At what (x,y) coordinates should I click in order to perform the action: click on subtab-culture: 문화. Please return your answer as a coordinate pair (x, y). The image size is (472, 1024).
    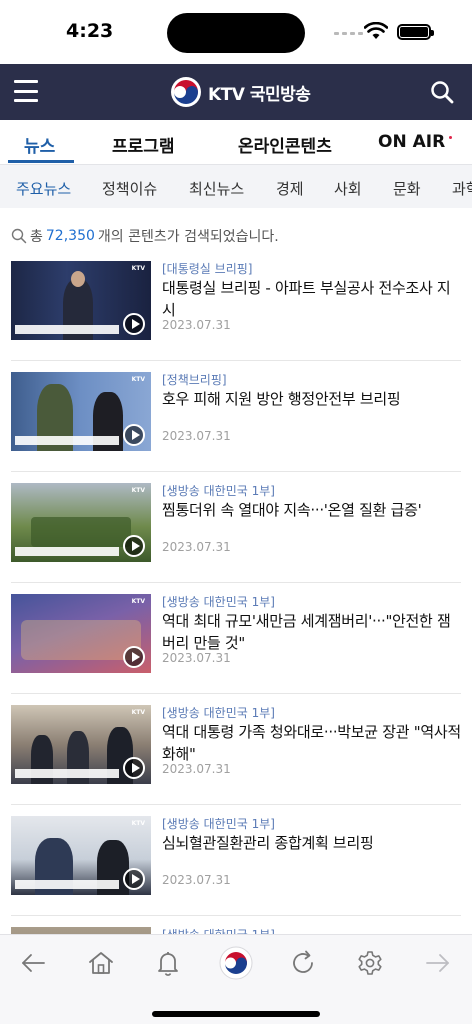
    Looking at the image, I should click on (407, 188).